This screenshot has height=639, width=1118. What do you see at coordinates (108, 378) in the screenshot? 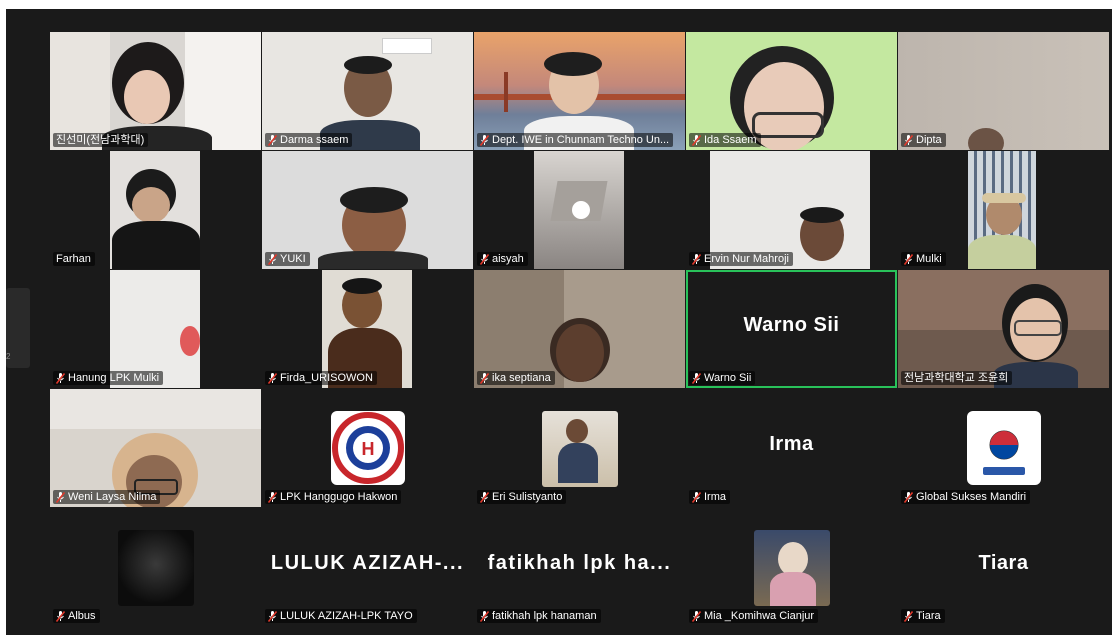
I see `participant-name-tag: Hanung LPK Mulki` at bounding box center [108, 378].